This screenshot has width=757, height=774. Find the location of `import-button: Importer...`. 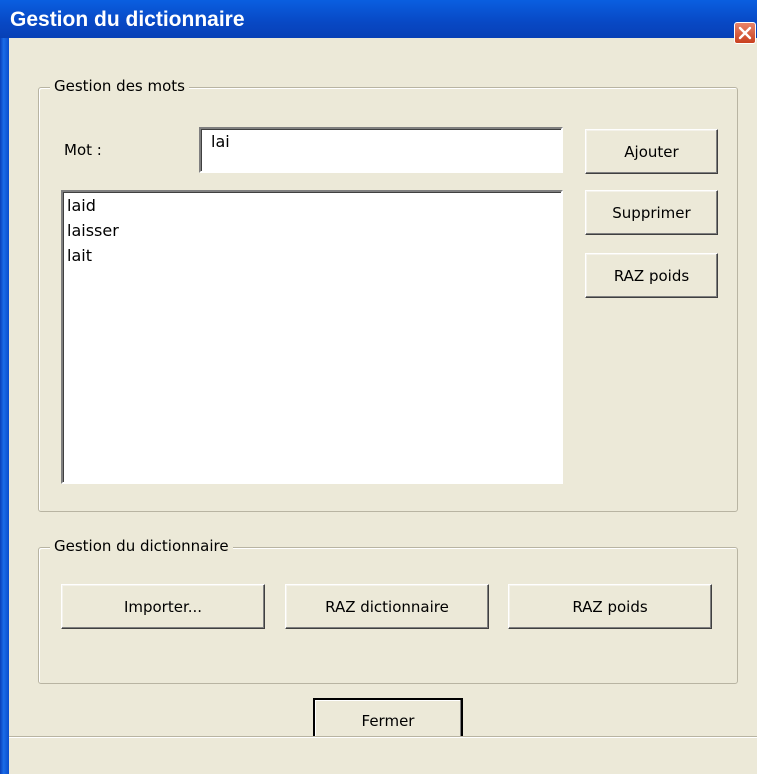

import-button: Importer... is located at coordinates (163, 606).